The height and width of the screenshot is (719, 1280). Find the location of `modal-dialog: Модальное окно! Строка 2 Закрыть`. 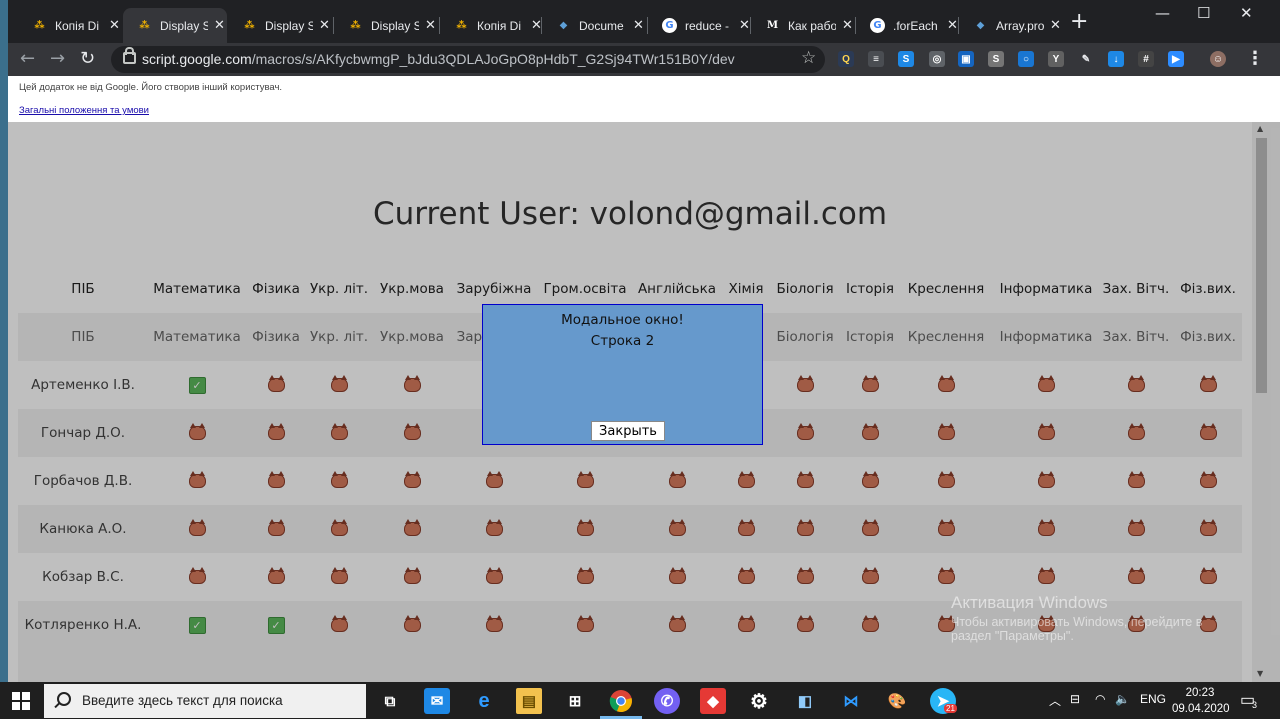

modal-dialog: Модальное окно! Строка 2 Закрыть is located at coordinates (622, 374).